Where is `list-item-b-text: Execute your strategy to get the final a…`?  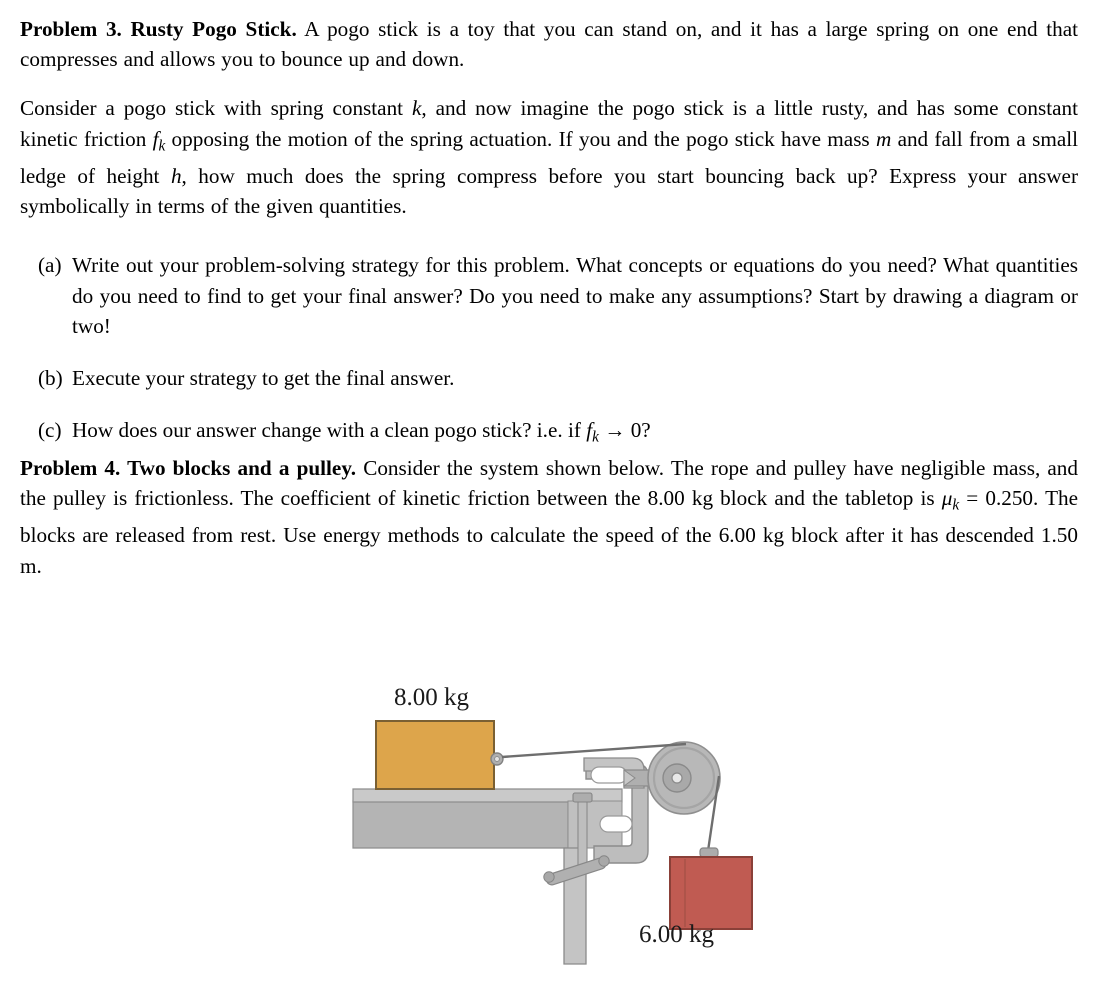 list-item-b-text: Execute your strategy to get the final a… is located at coordinates (263, 378).